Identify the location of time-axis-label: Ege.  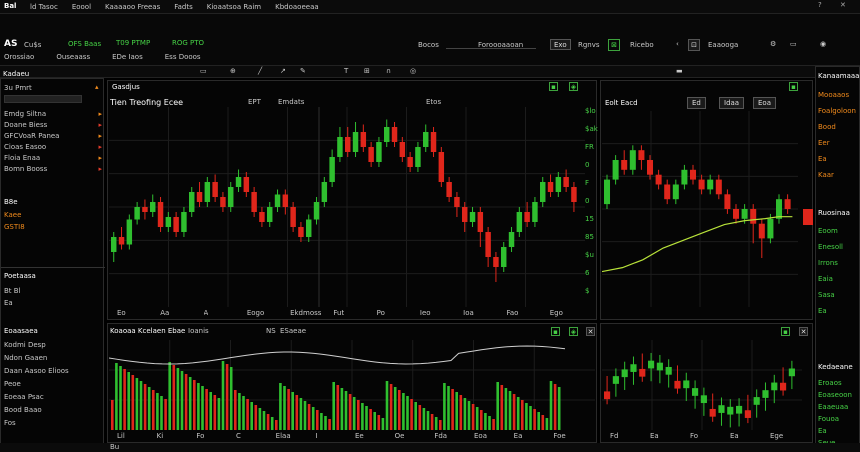
(777, 436).